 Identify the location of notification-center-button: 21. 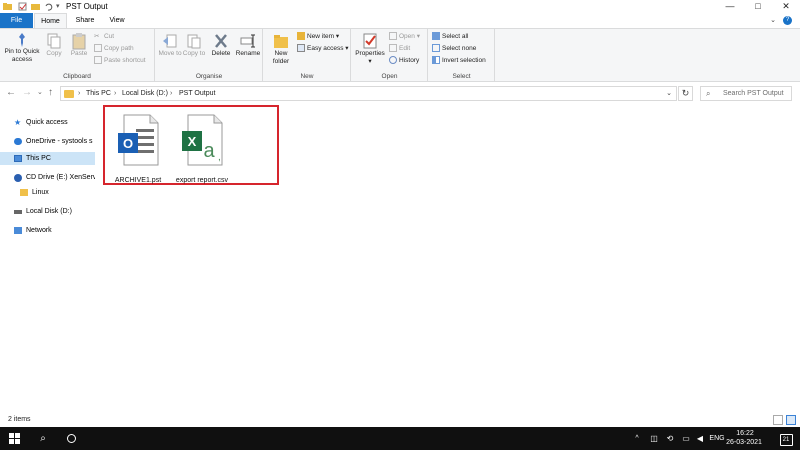
(786, 438).